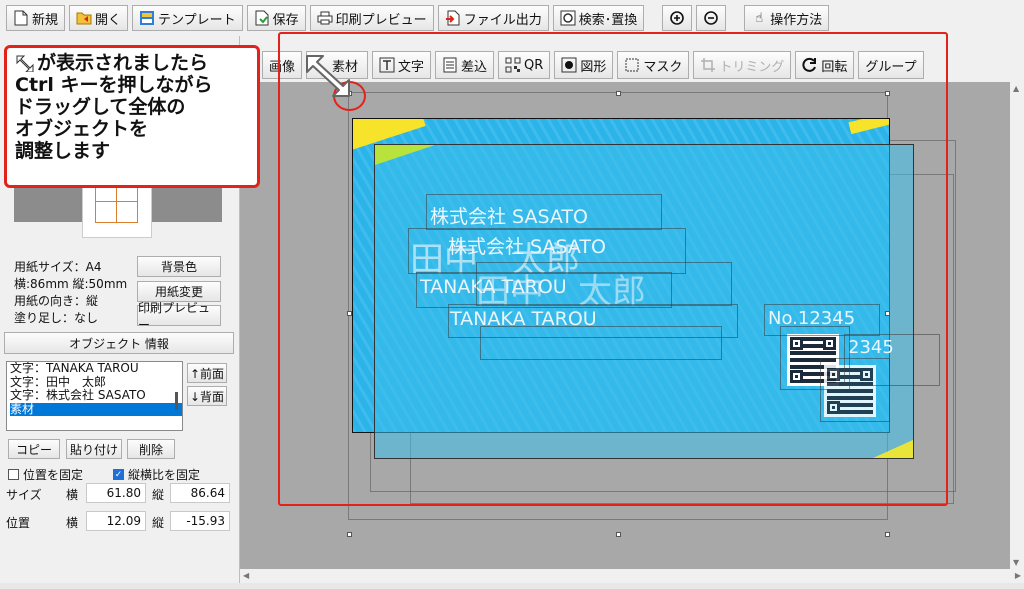 This screenshot has height=589, width=1024. I want to click on file-output-button: ファイル出力, so click(493, 18).